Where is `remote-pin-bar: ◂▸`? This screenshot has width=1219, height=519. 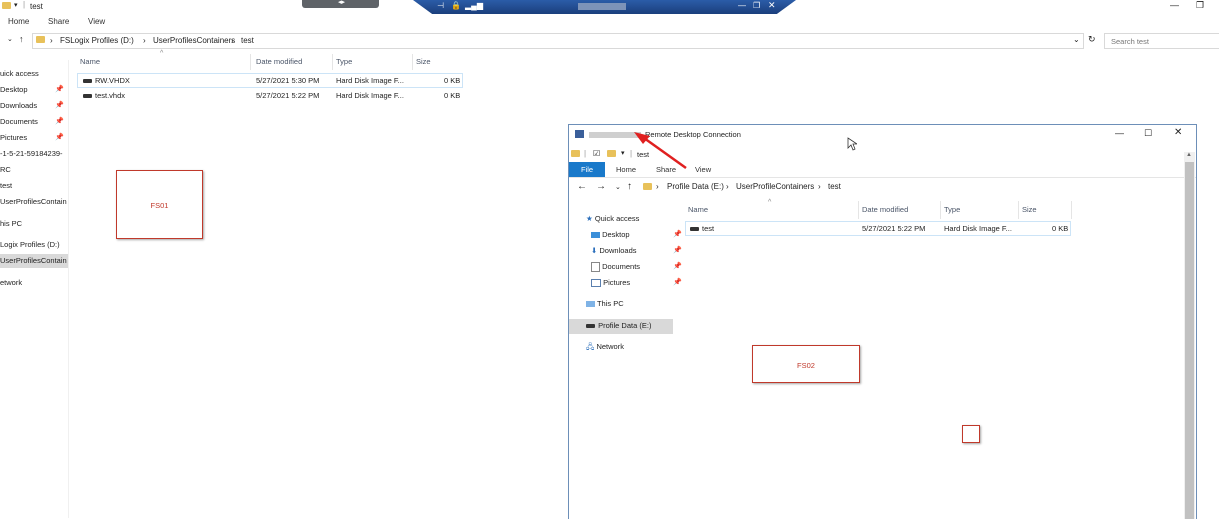 remote-pin-bar: ◂▸ is located at coordinates (340, 4).